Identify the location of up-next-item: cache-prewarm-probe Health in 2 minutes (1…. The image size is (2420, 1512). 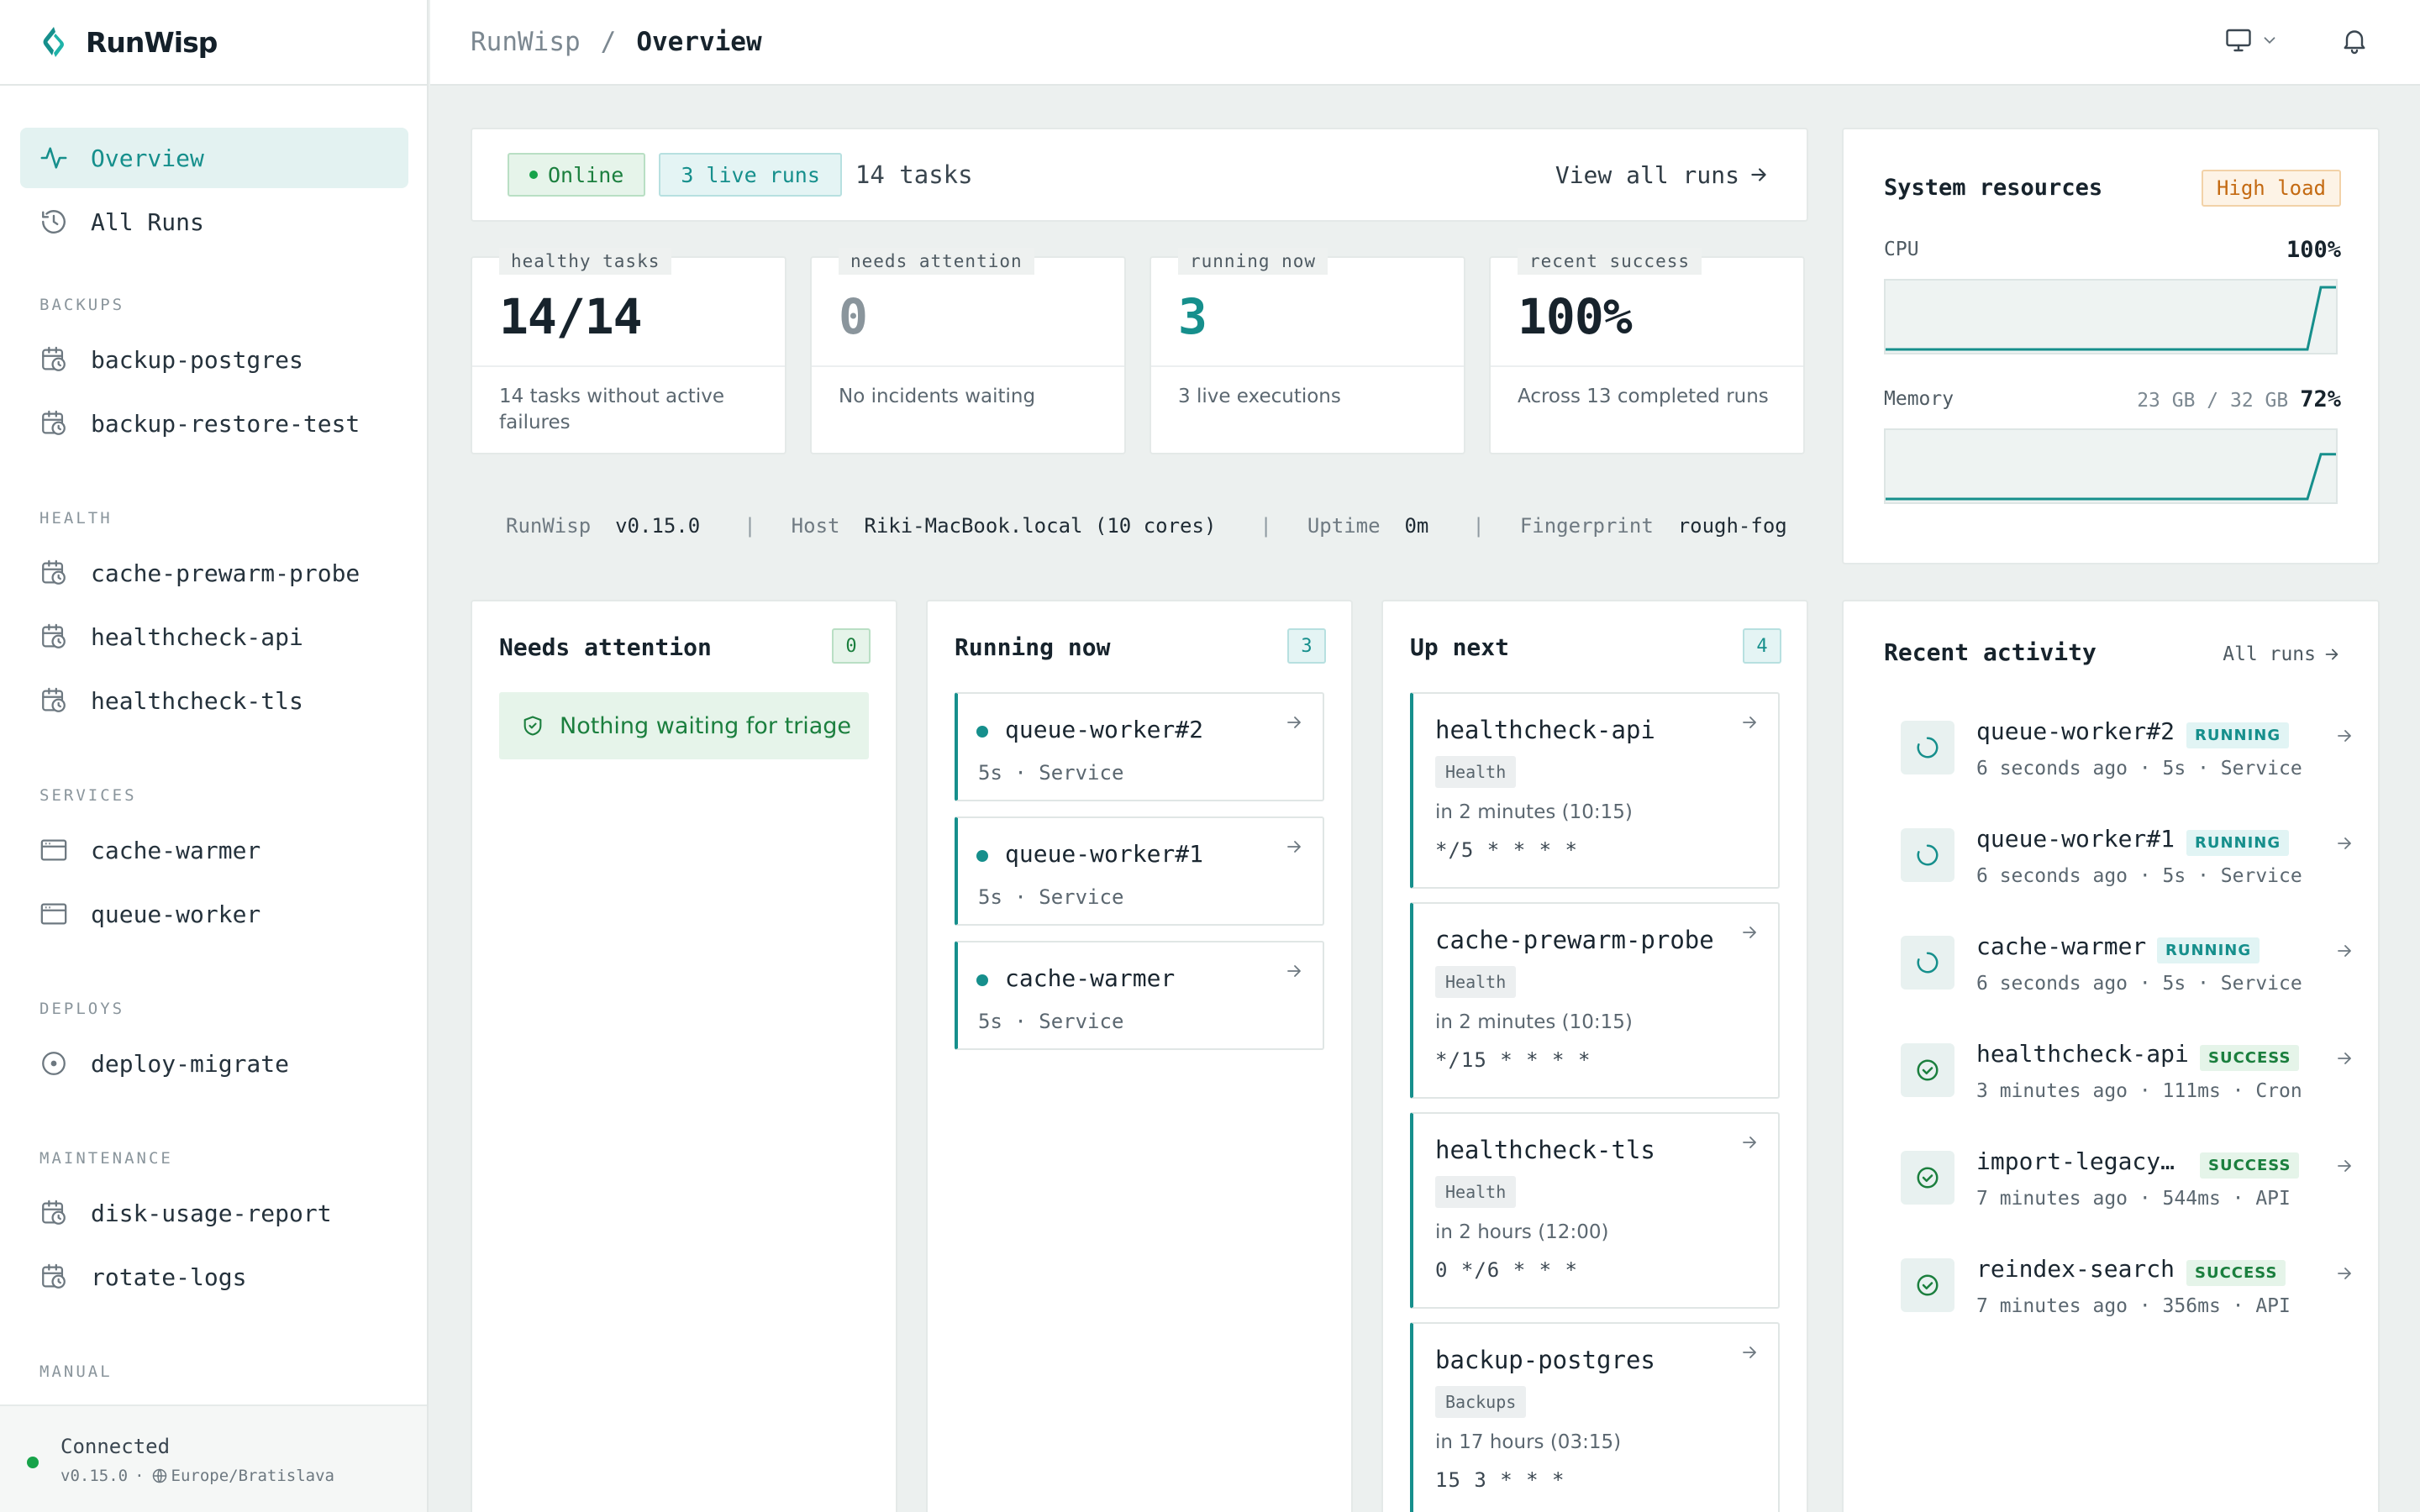
(1595, 1000).